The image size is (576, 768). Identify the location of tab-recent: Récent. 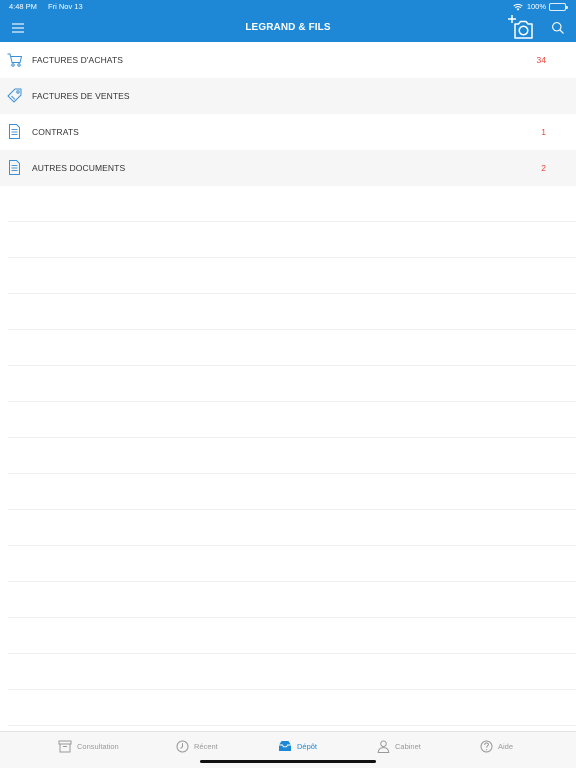
(197, 746).